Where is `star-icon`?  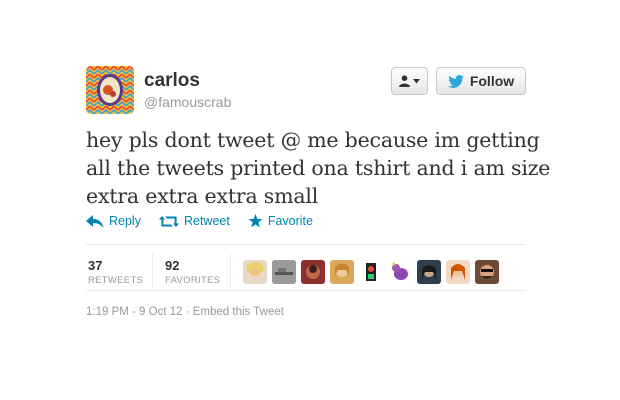 star-icon is located at coordinates (255, 221).